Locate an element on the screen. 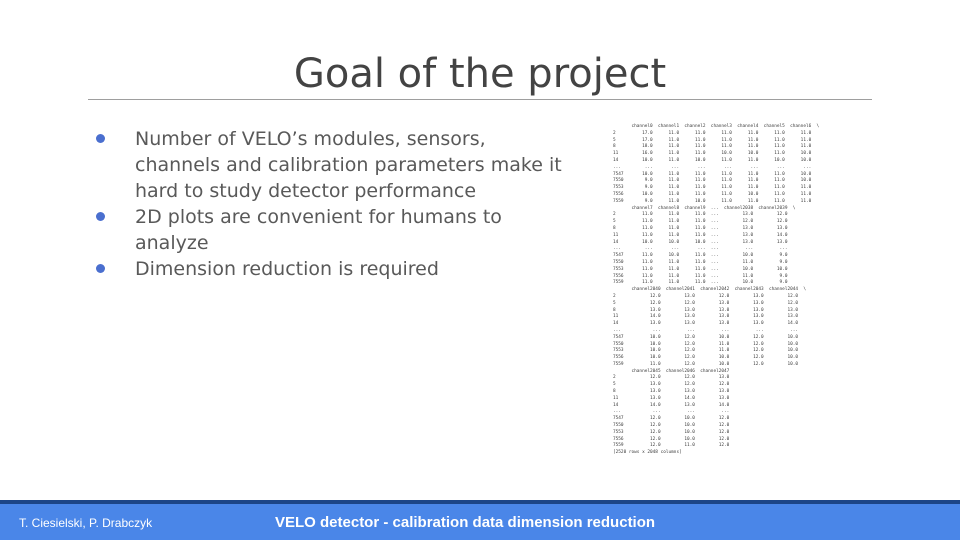  footer-stripe is located at coordinates (480, 502).